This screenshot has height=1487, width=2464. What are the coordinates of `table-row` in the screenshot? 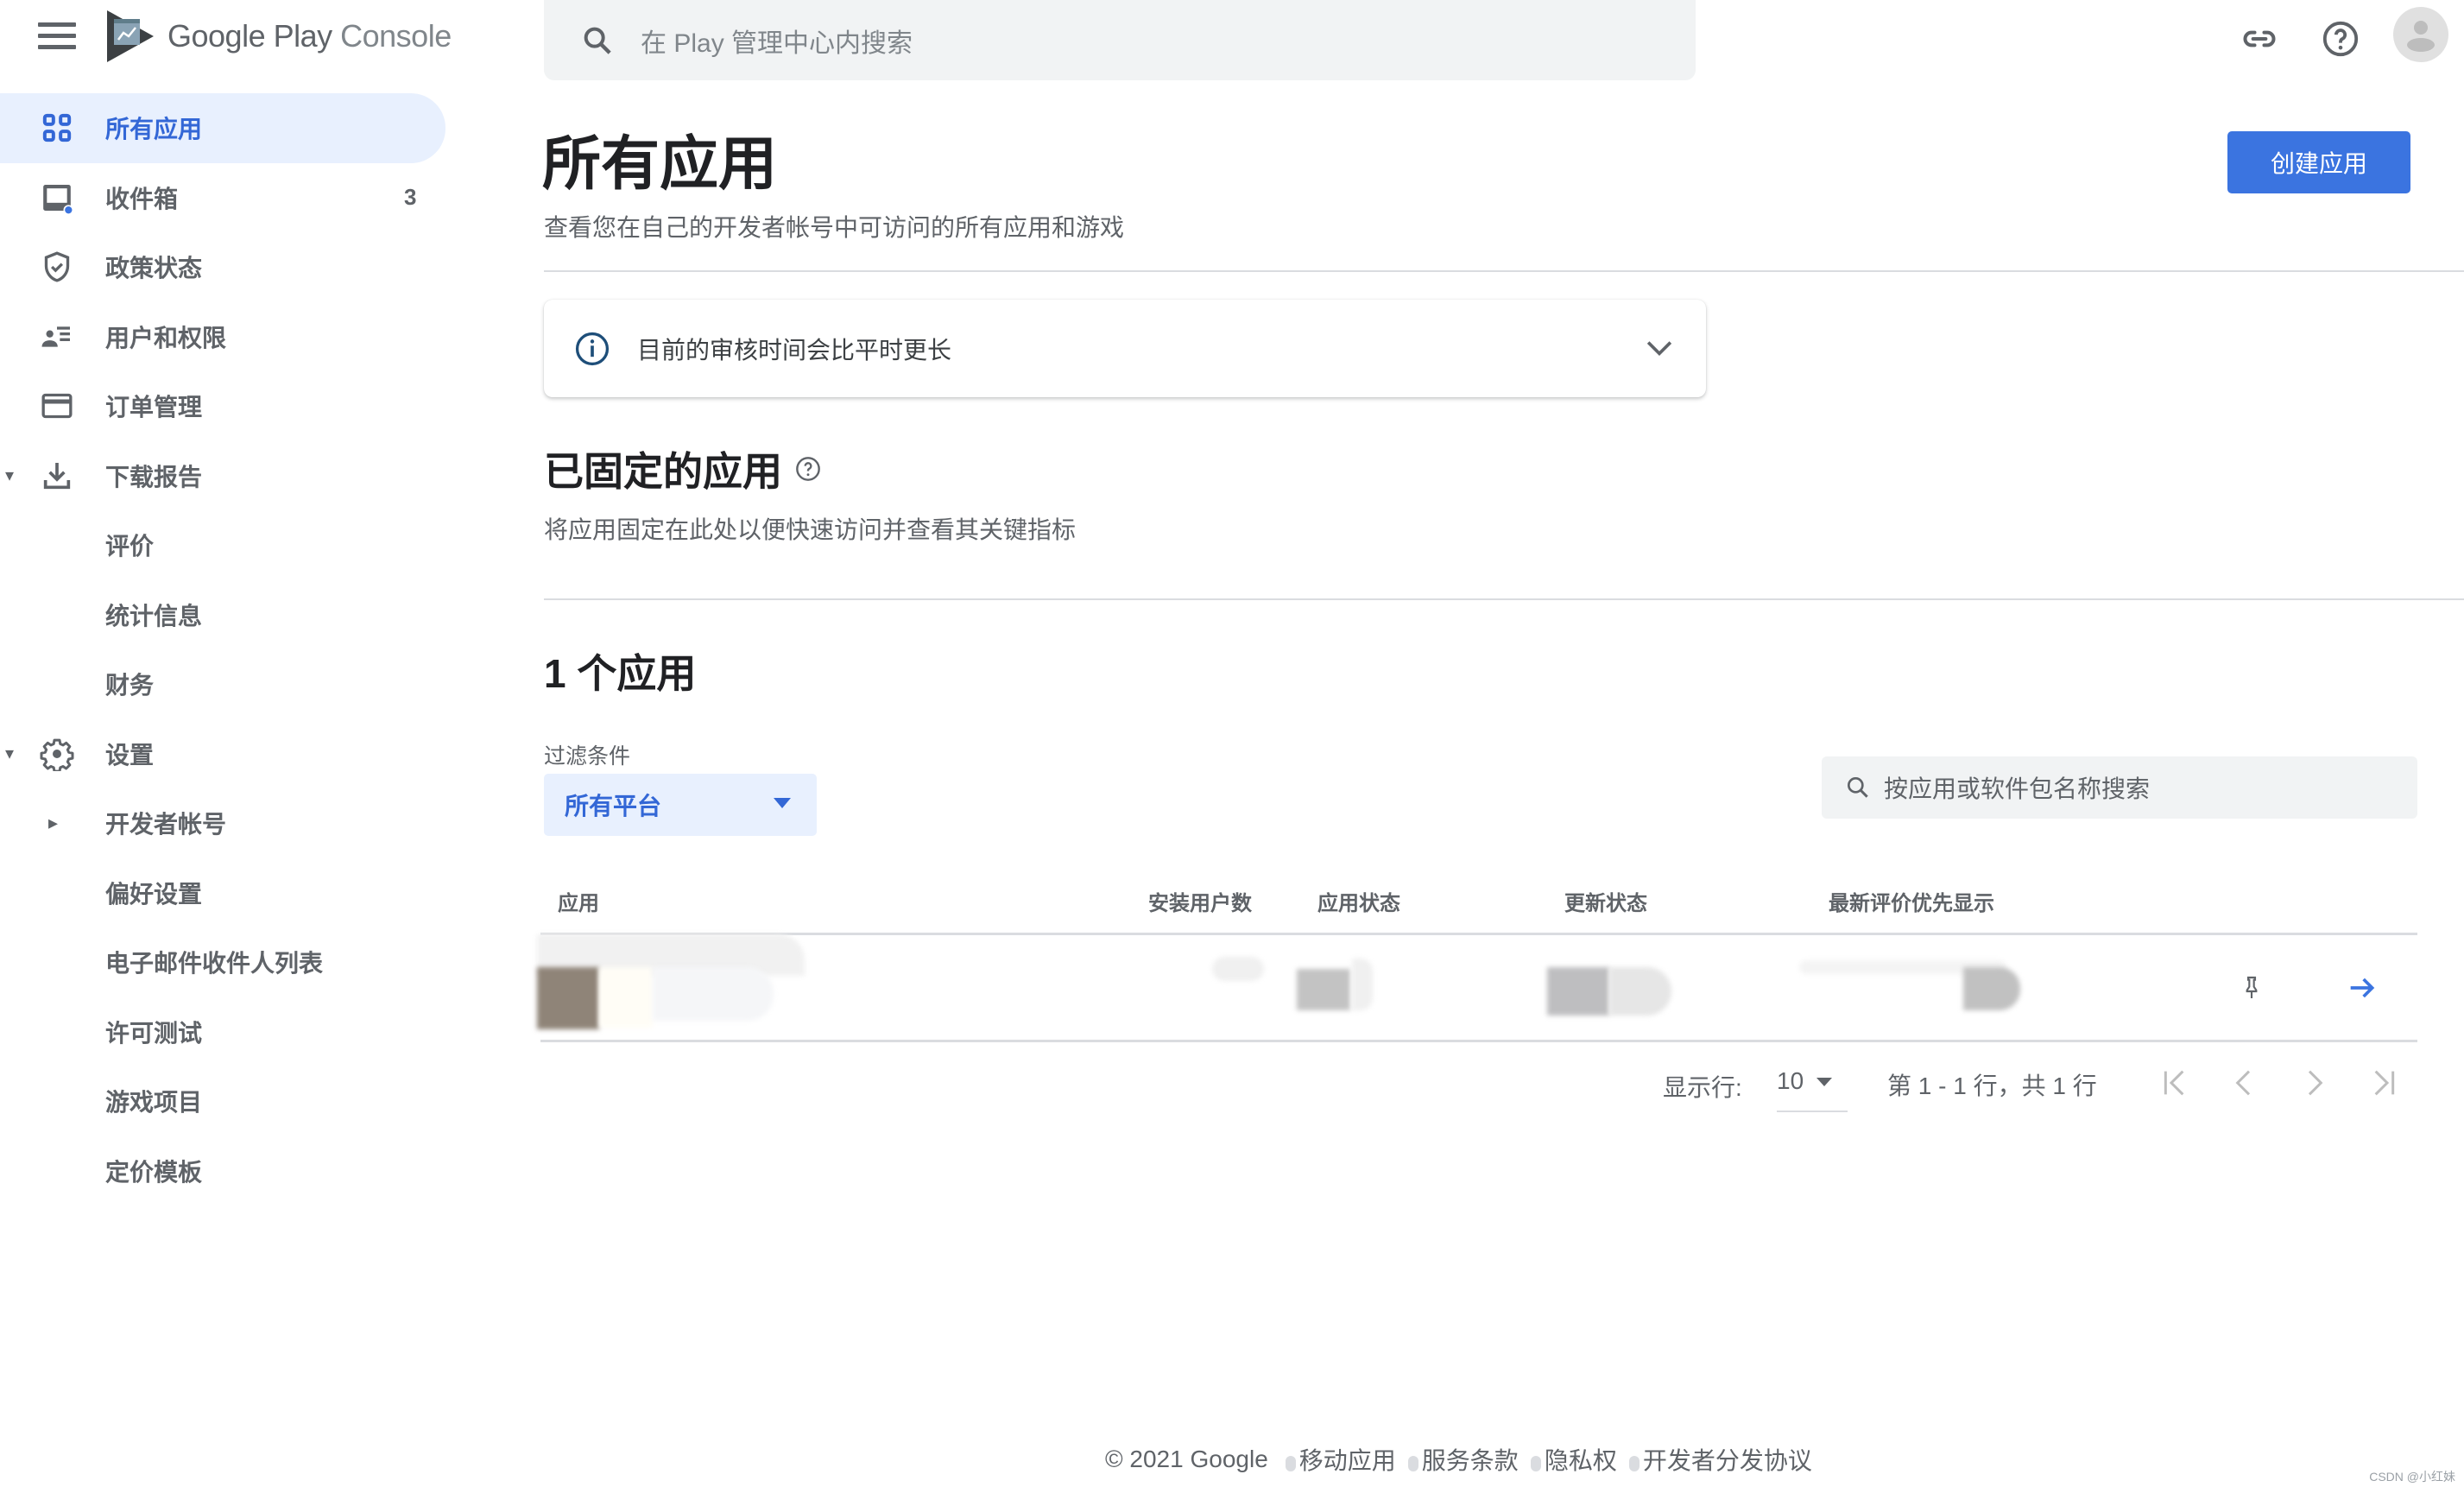 It's located at (1477, 987).